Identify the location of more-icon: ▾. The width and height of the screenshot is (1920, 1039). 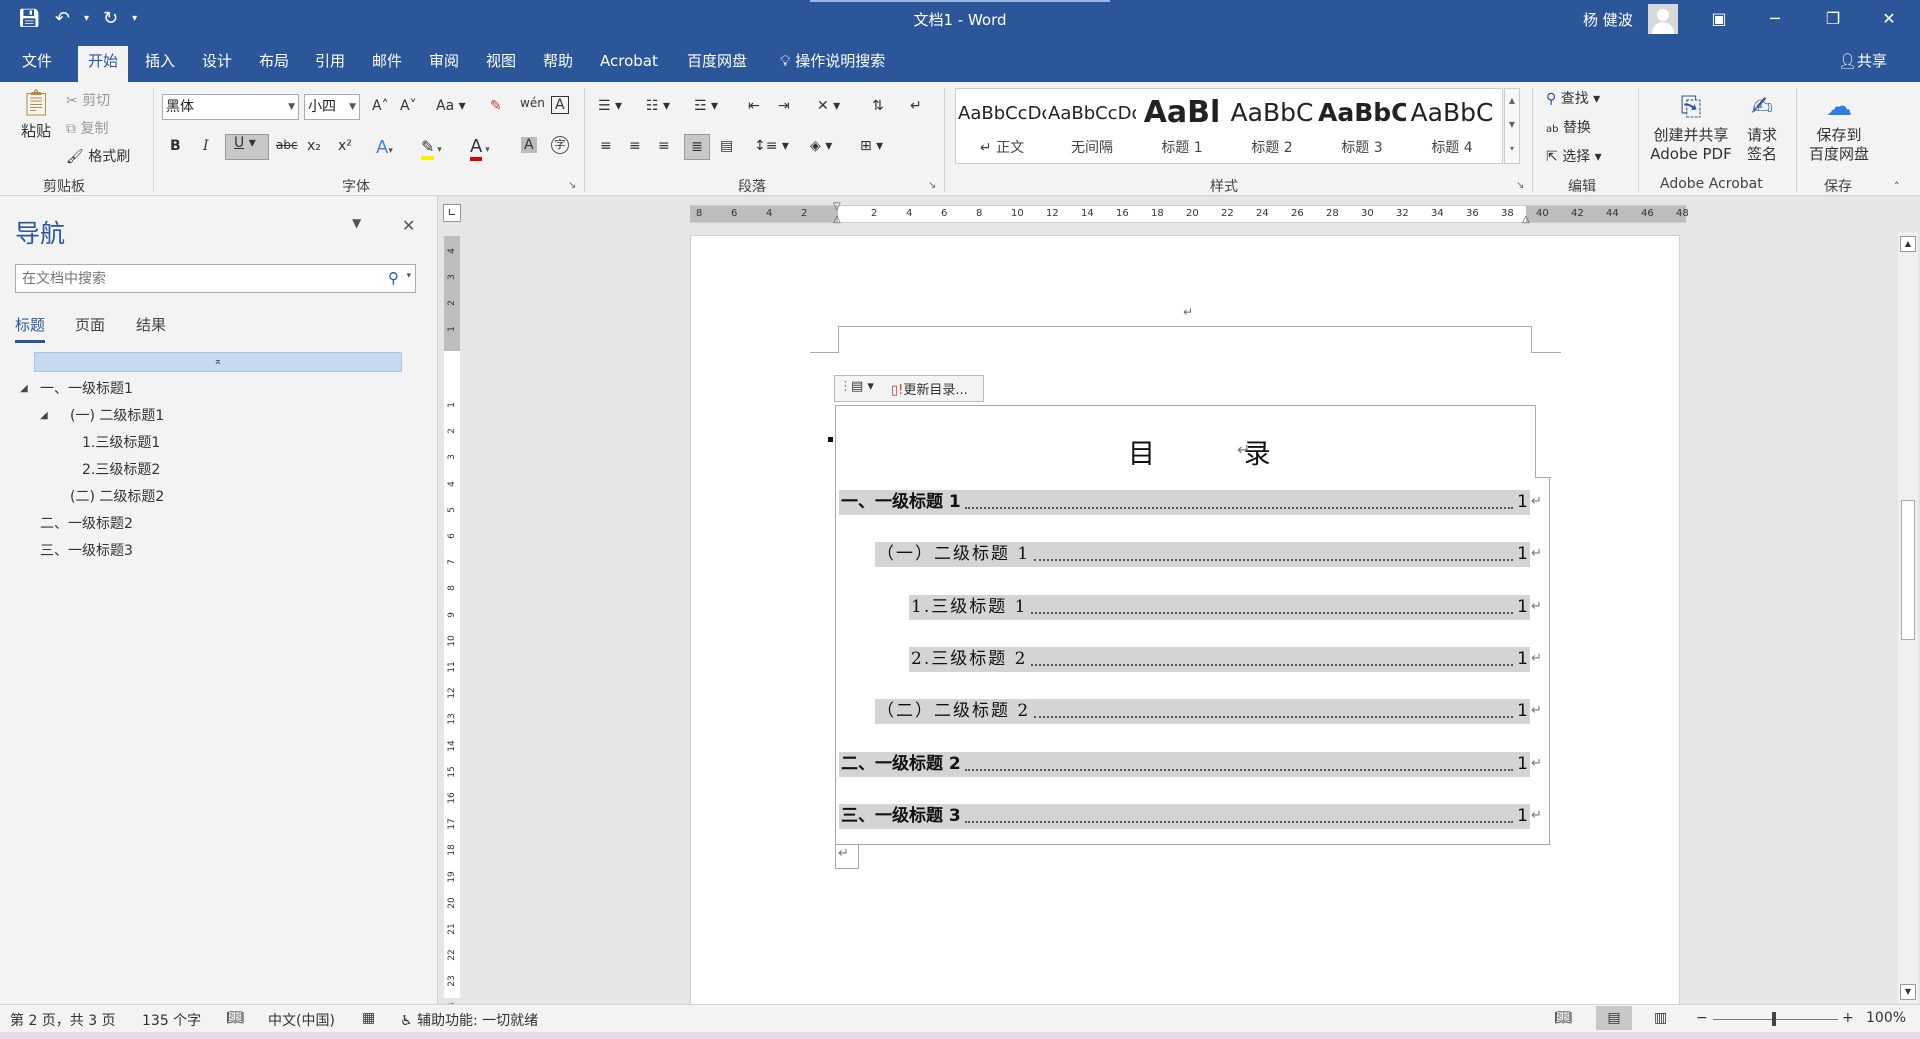
(1512, 149).